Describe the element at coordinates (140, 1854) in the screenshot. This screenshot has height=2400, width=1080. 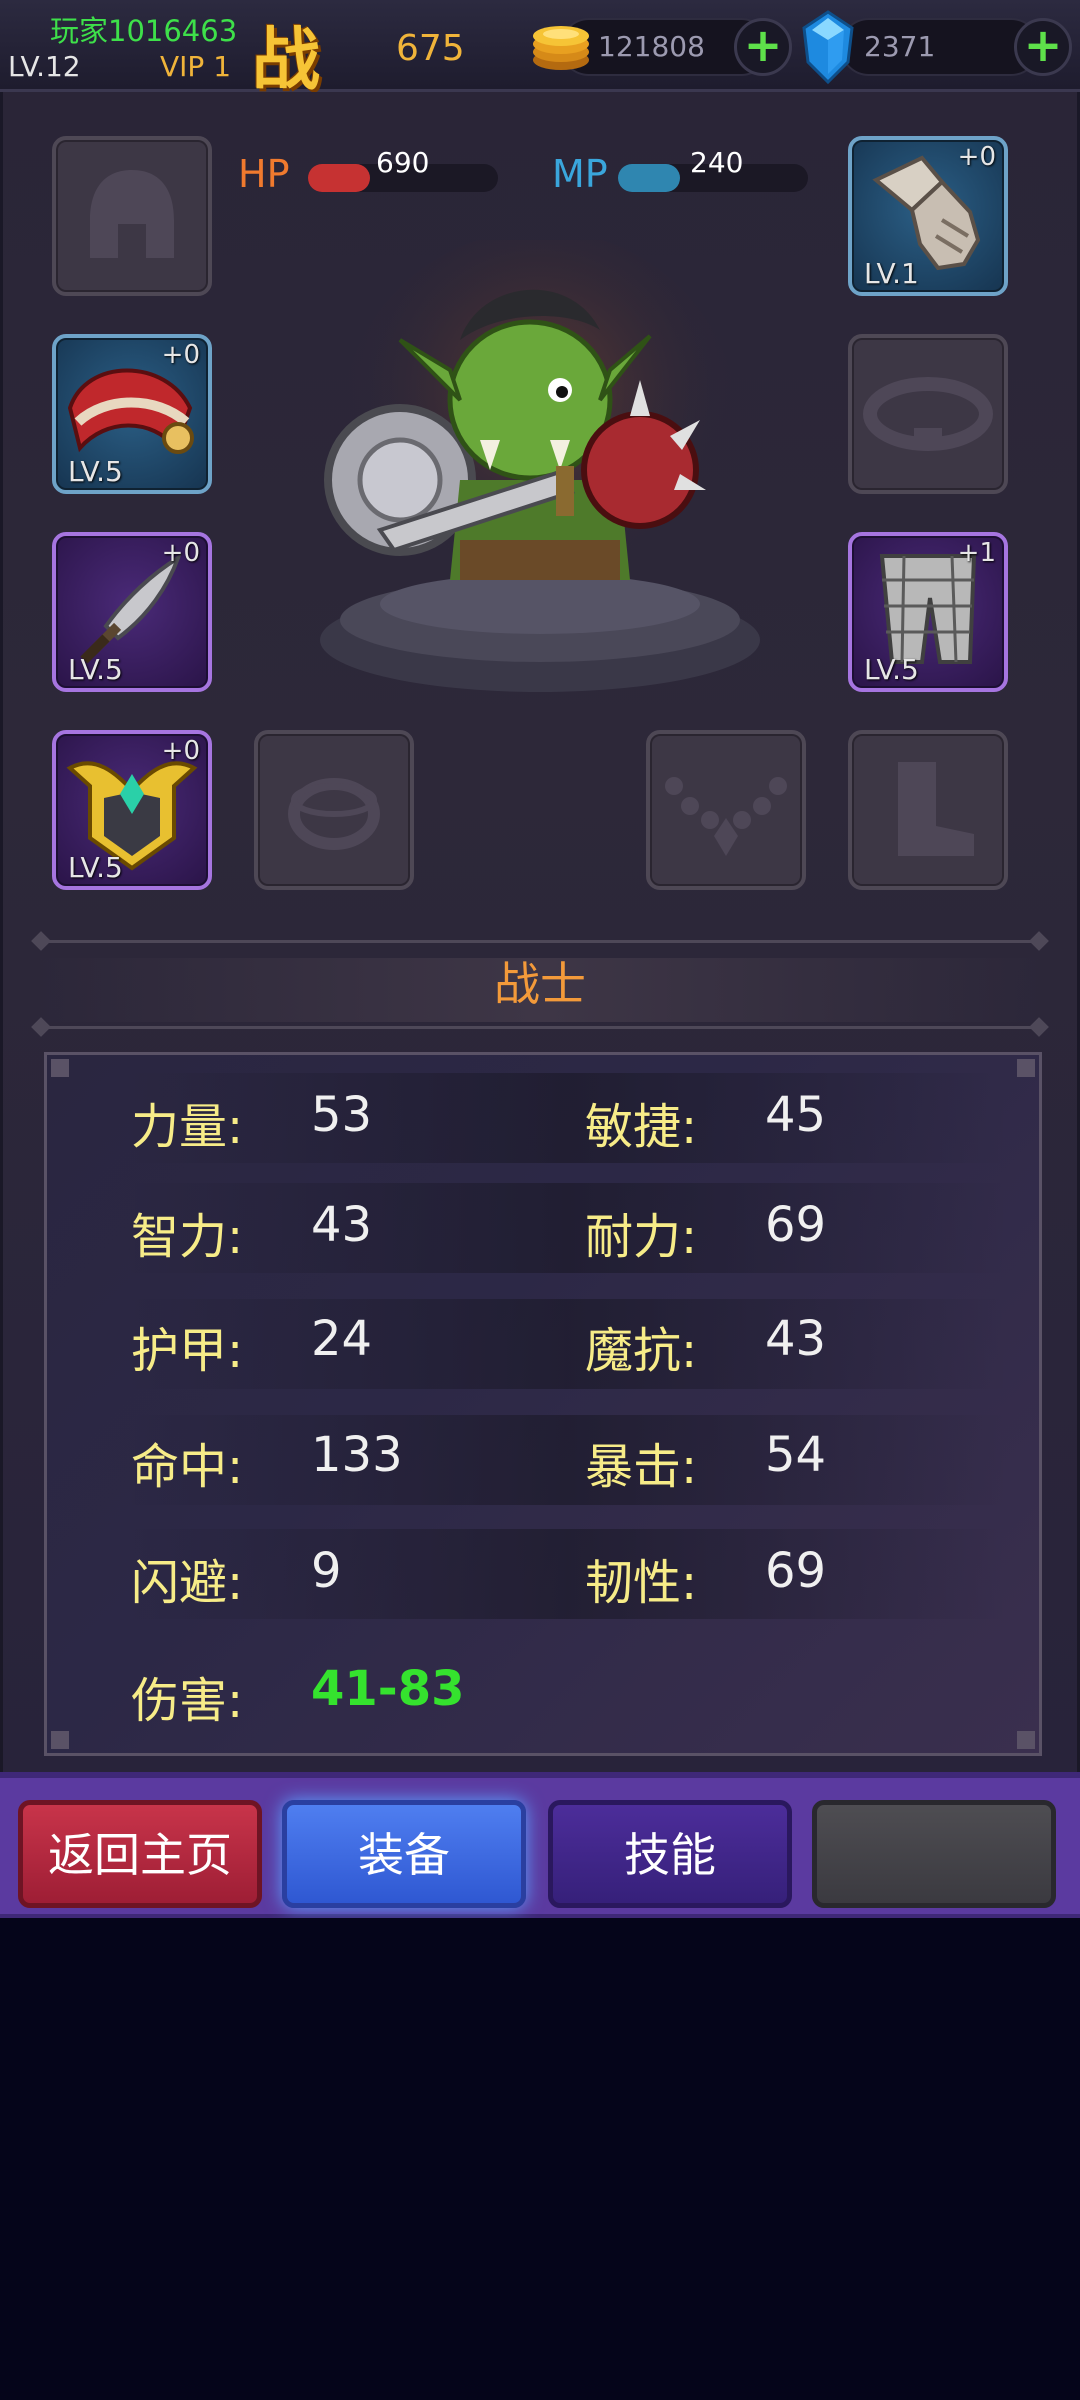
I see `return-home-button: 返回主页` at that location.